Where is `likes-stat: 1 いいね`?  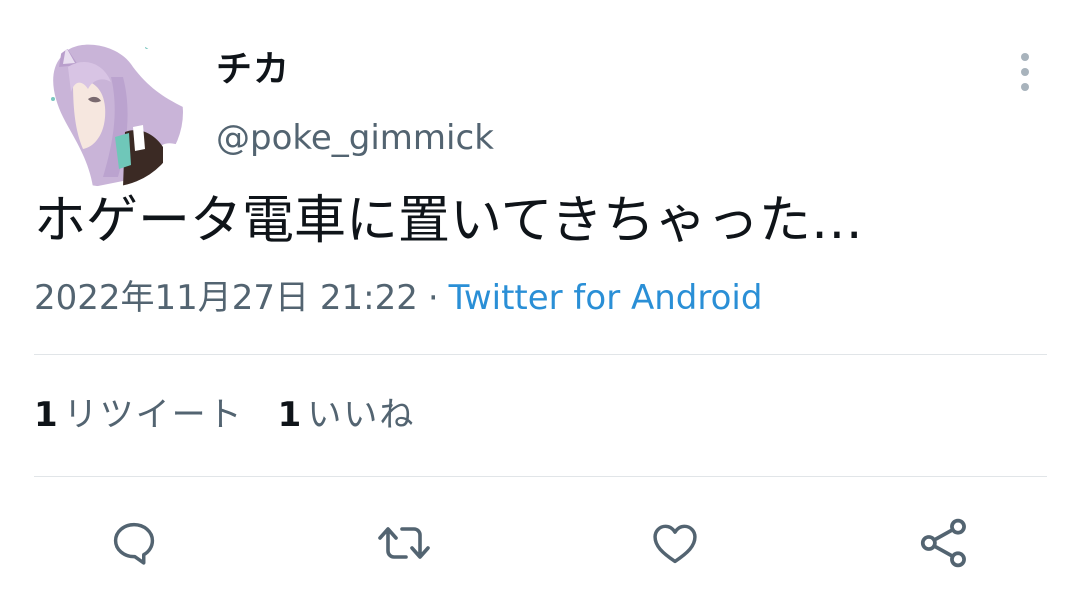
likes-stat: 1 いいね is located at coordinates (347, 415).